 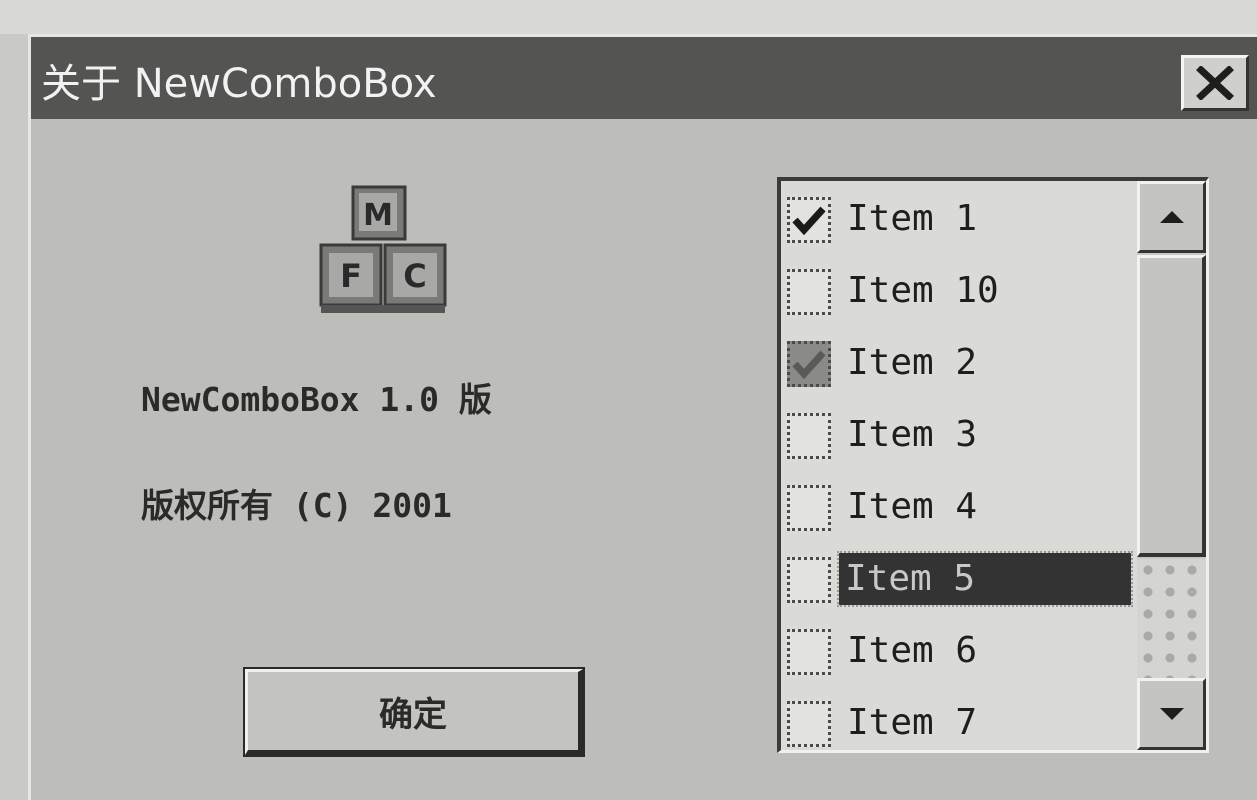 I want to click on list-item: Item 3, so click(x=959, y=435).